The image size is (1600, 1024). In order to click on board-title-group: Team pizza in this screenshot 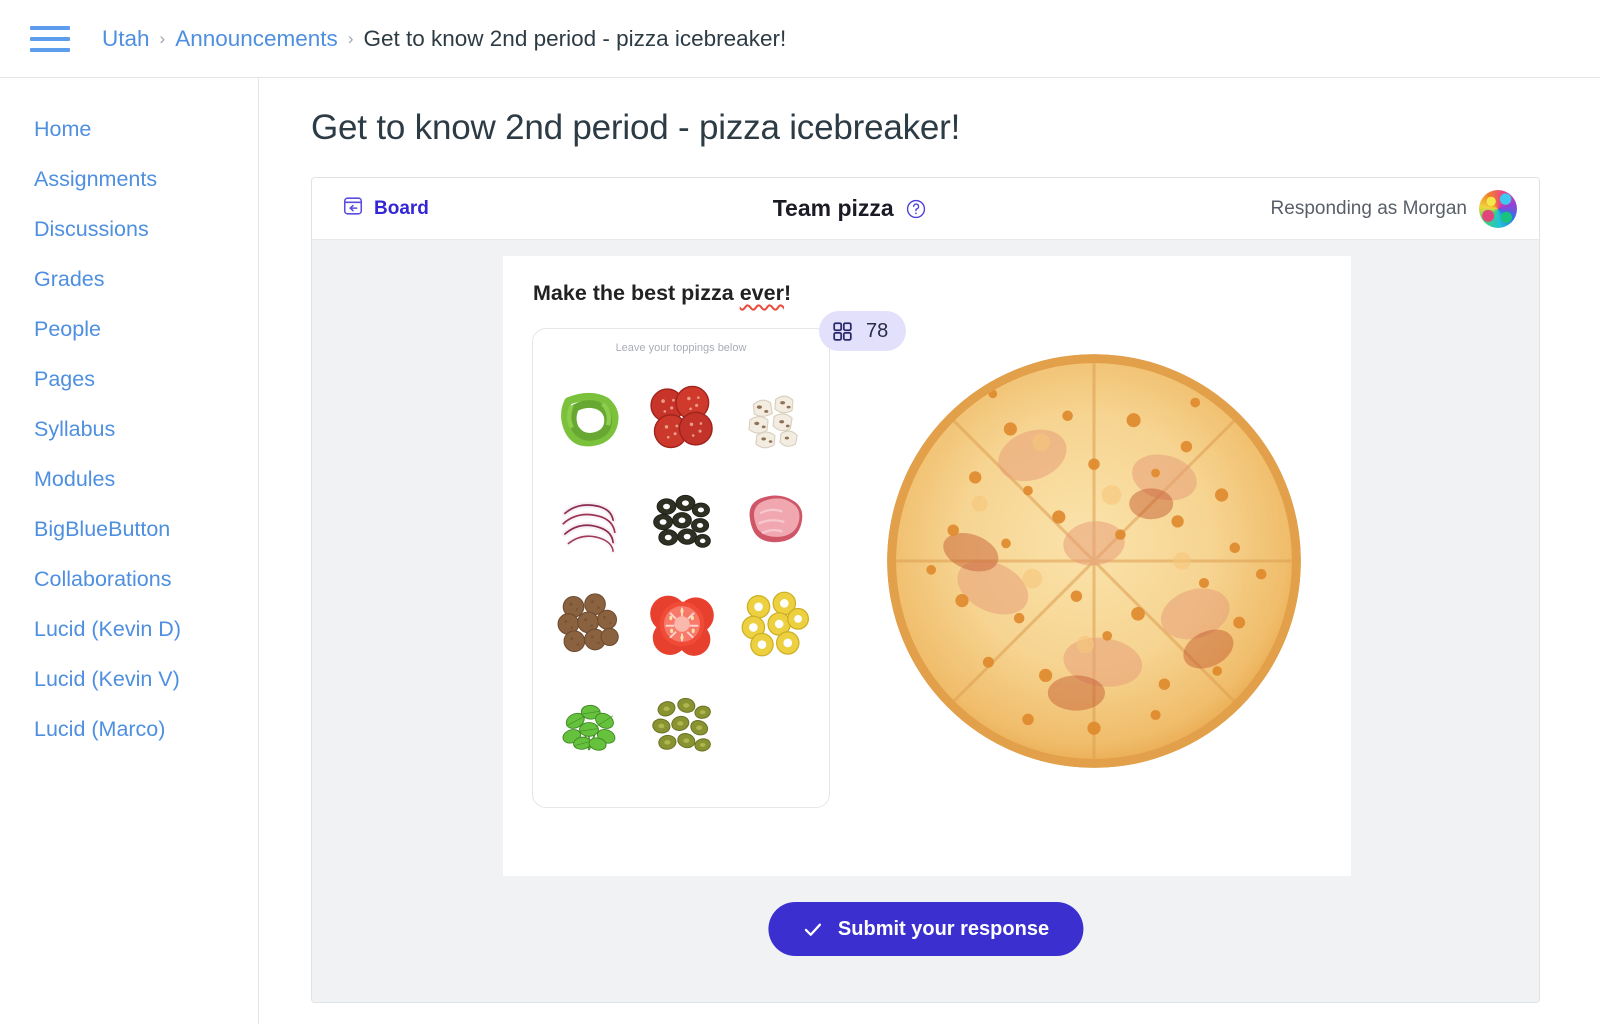, I will do `click(850, 208)`.